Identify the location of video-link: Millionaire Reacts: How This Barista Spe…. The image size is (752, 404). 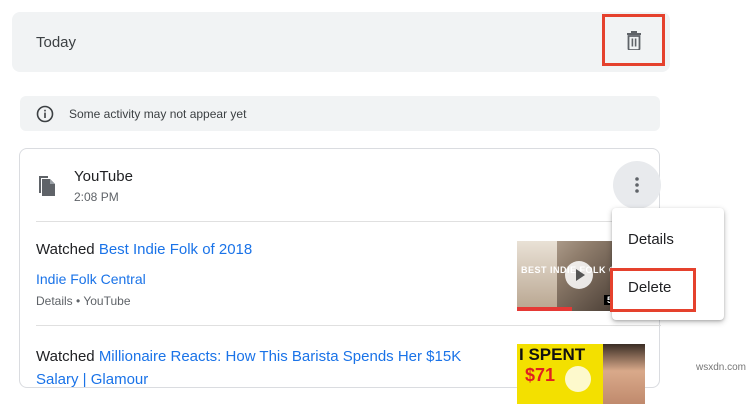
(248, 368).